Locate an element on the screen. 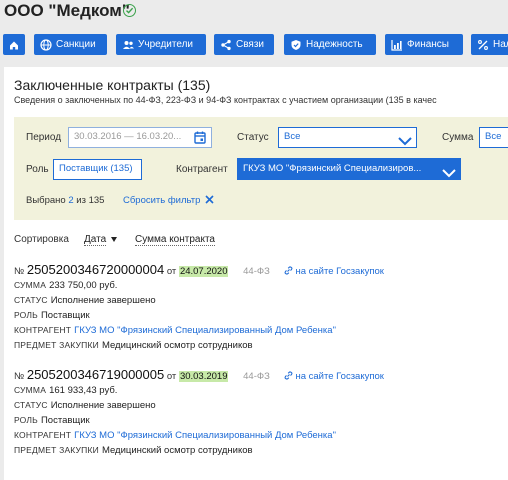 Image resolution: width=508 pixels, height=480 pixels. contract-field: СУММА 233 750,00 руб. is located at coordinates (65, 285).